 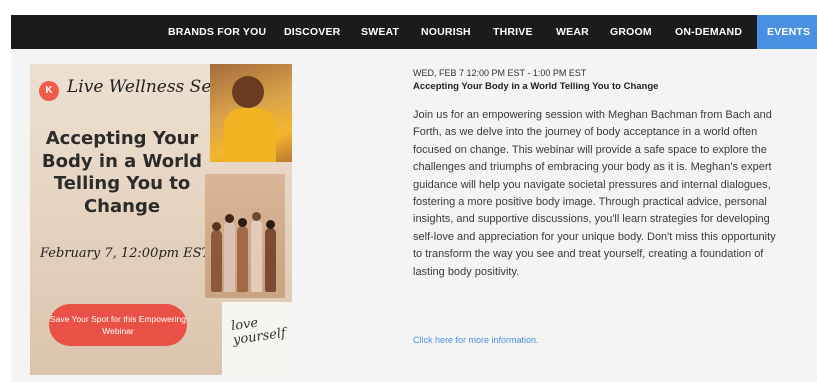 I want to click on more-information-link: Click here for more information., so click(x=476, y=340).